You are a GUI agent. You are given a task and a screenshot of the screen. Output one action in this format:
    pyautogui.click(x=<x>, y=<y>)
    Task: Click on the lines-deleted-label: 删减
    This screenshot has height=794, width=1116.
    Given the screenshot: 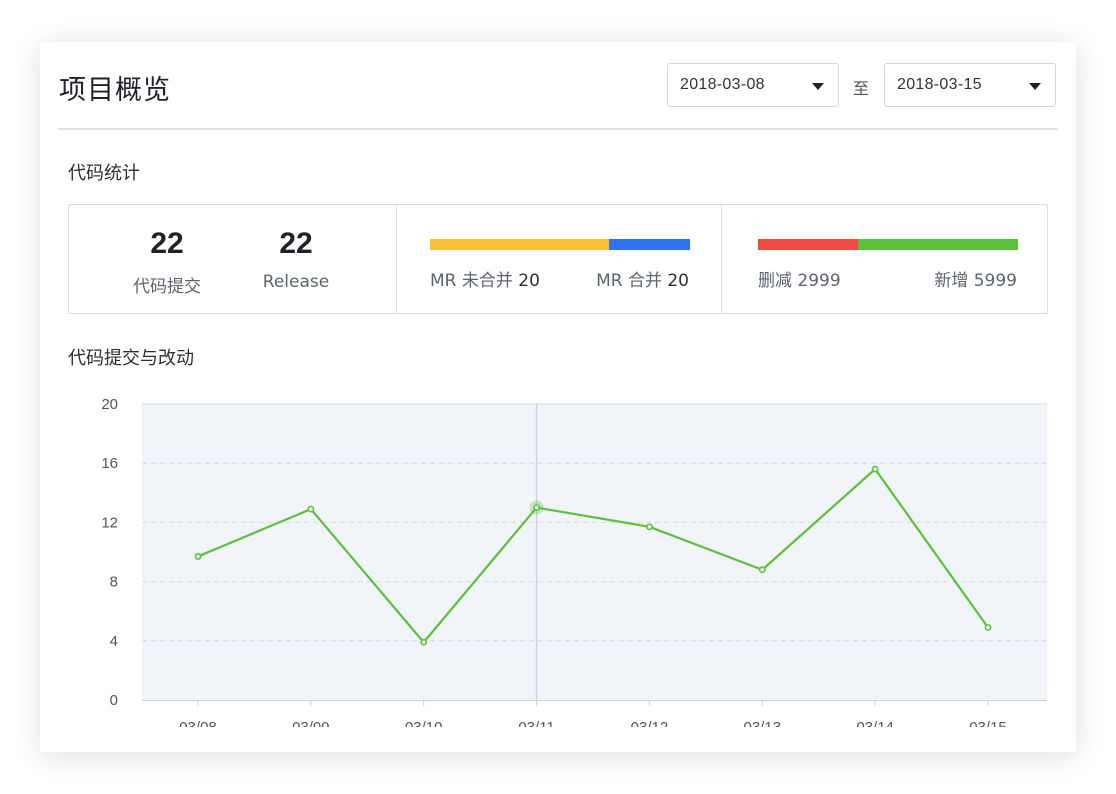 What is the action you would take?
    pyautogui.click(x=775, y=281)
    